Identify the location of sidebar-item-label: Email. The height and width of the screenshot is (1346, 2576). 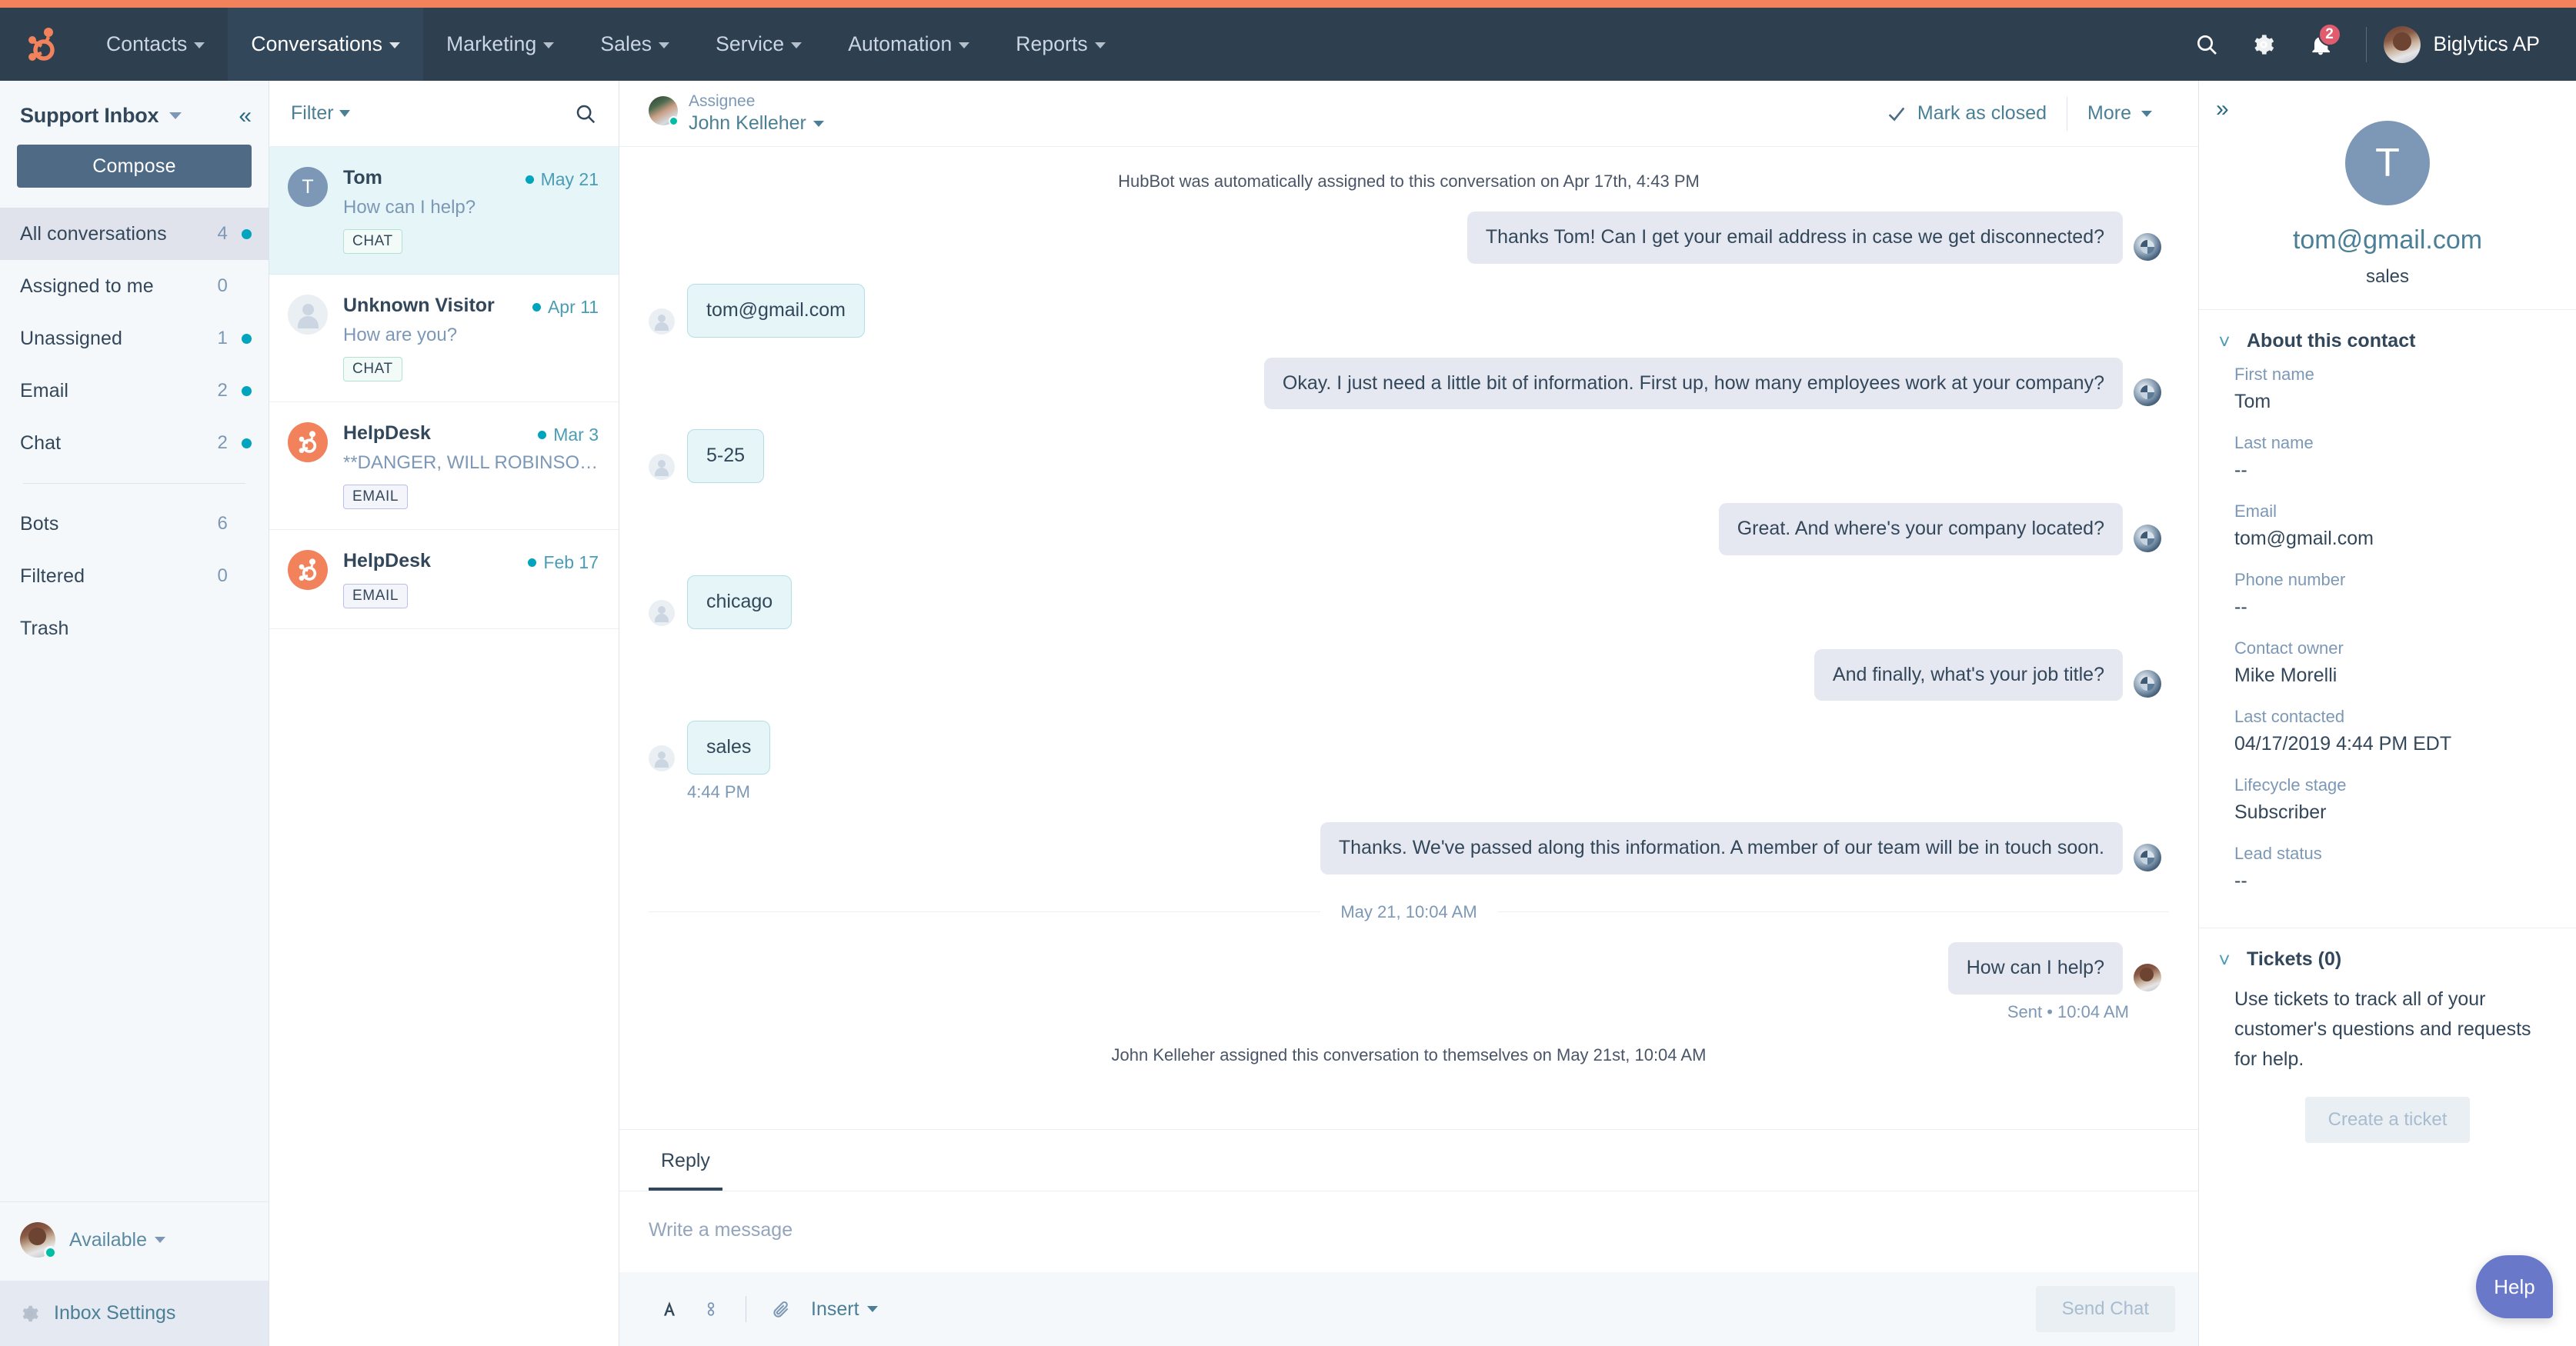
(45, 390).